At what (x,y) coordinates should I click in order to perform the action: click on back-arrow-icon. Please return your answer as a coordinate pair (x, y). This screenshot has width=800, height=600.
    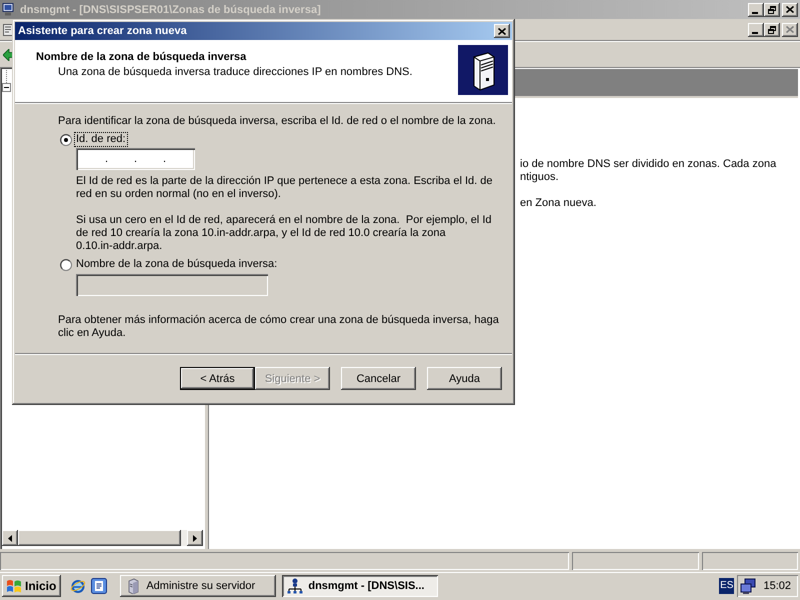
    Looking at the image, I should click on (8, 54).